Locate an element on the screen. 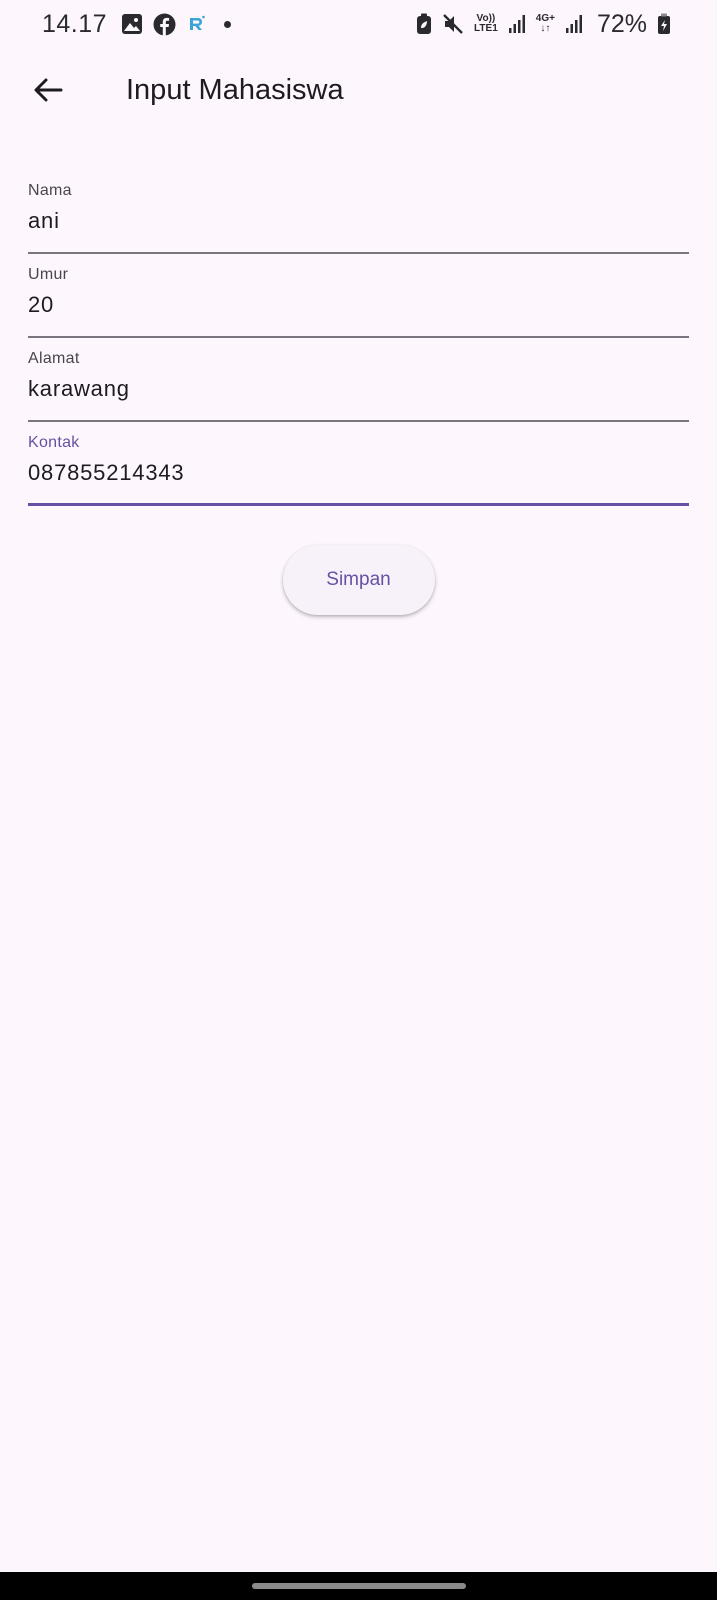  kontak-field: Kontak 087855214343 is located at coordinates (358, 464).